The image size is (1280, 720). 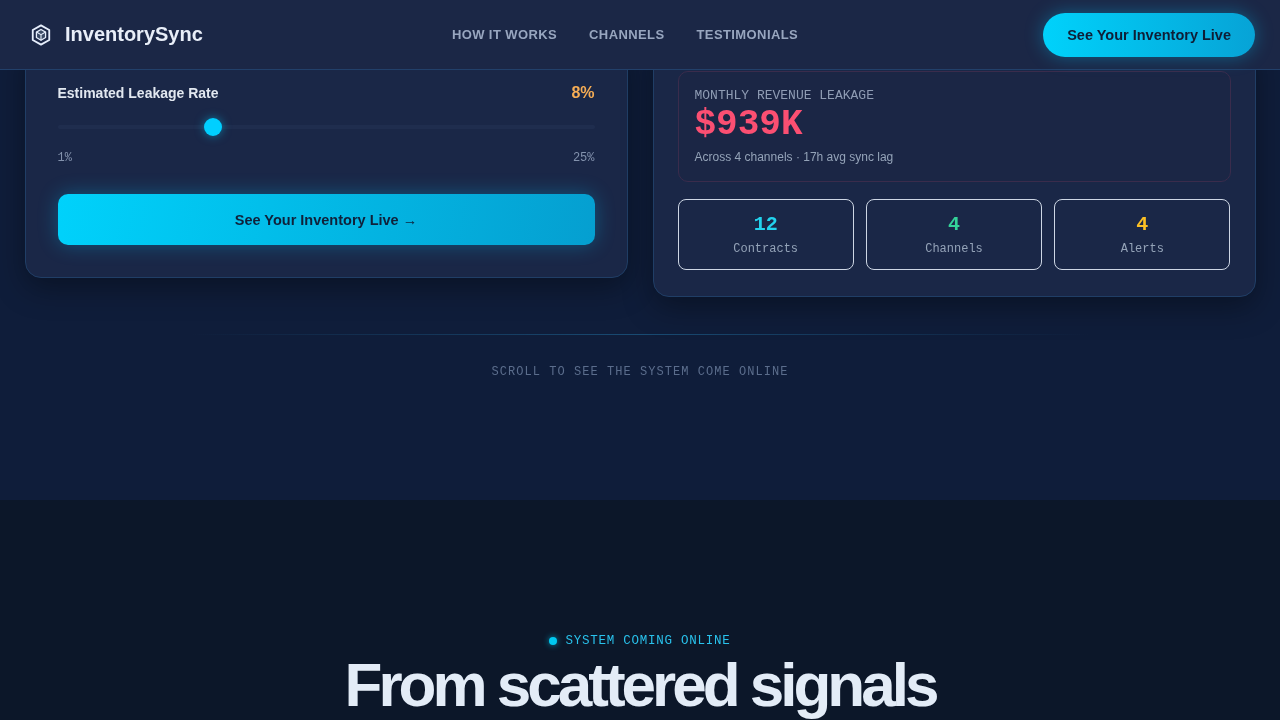 I want to click on slider-reading: 8%, so click(x=583, y=93).